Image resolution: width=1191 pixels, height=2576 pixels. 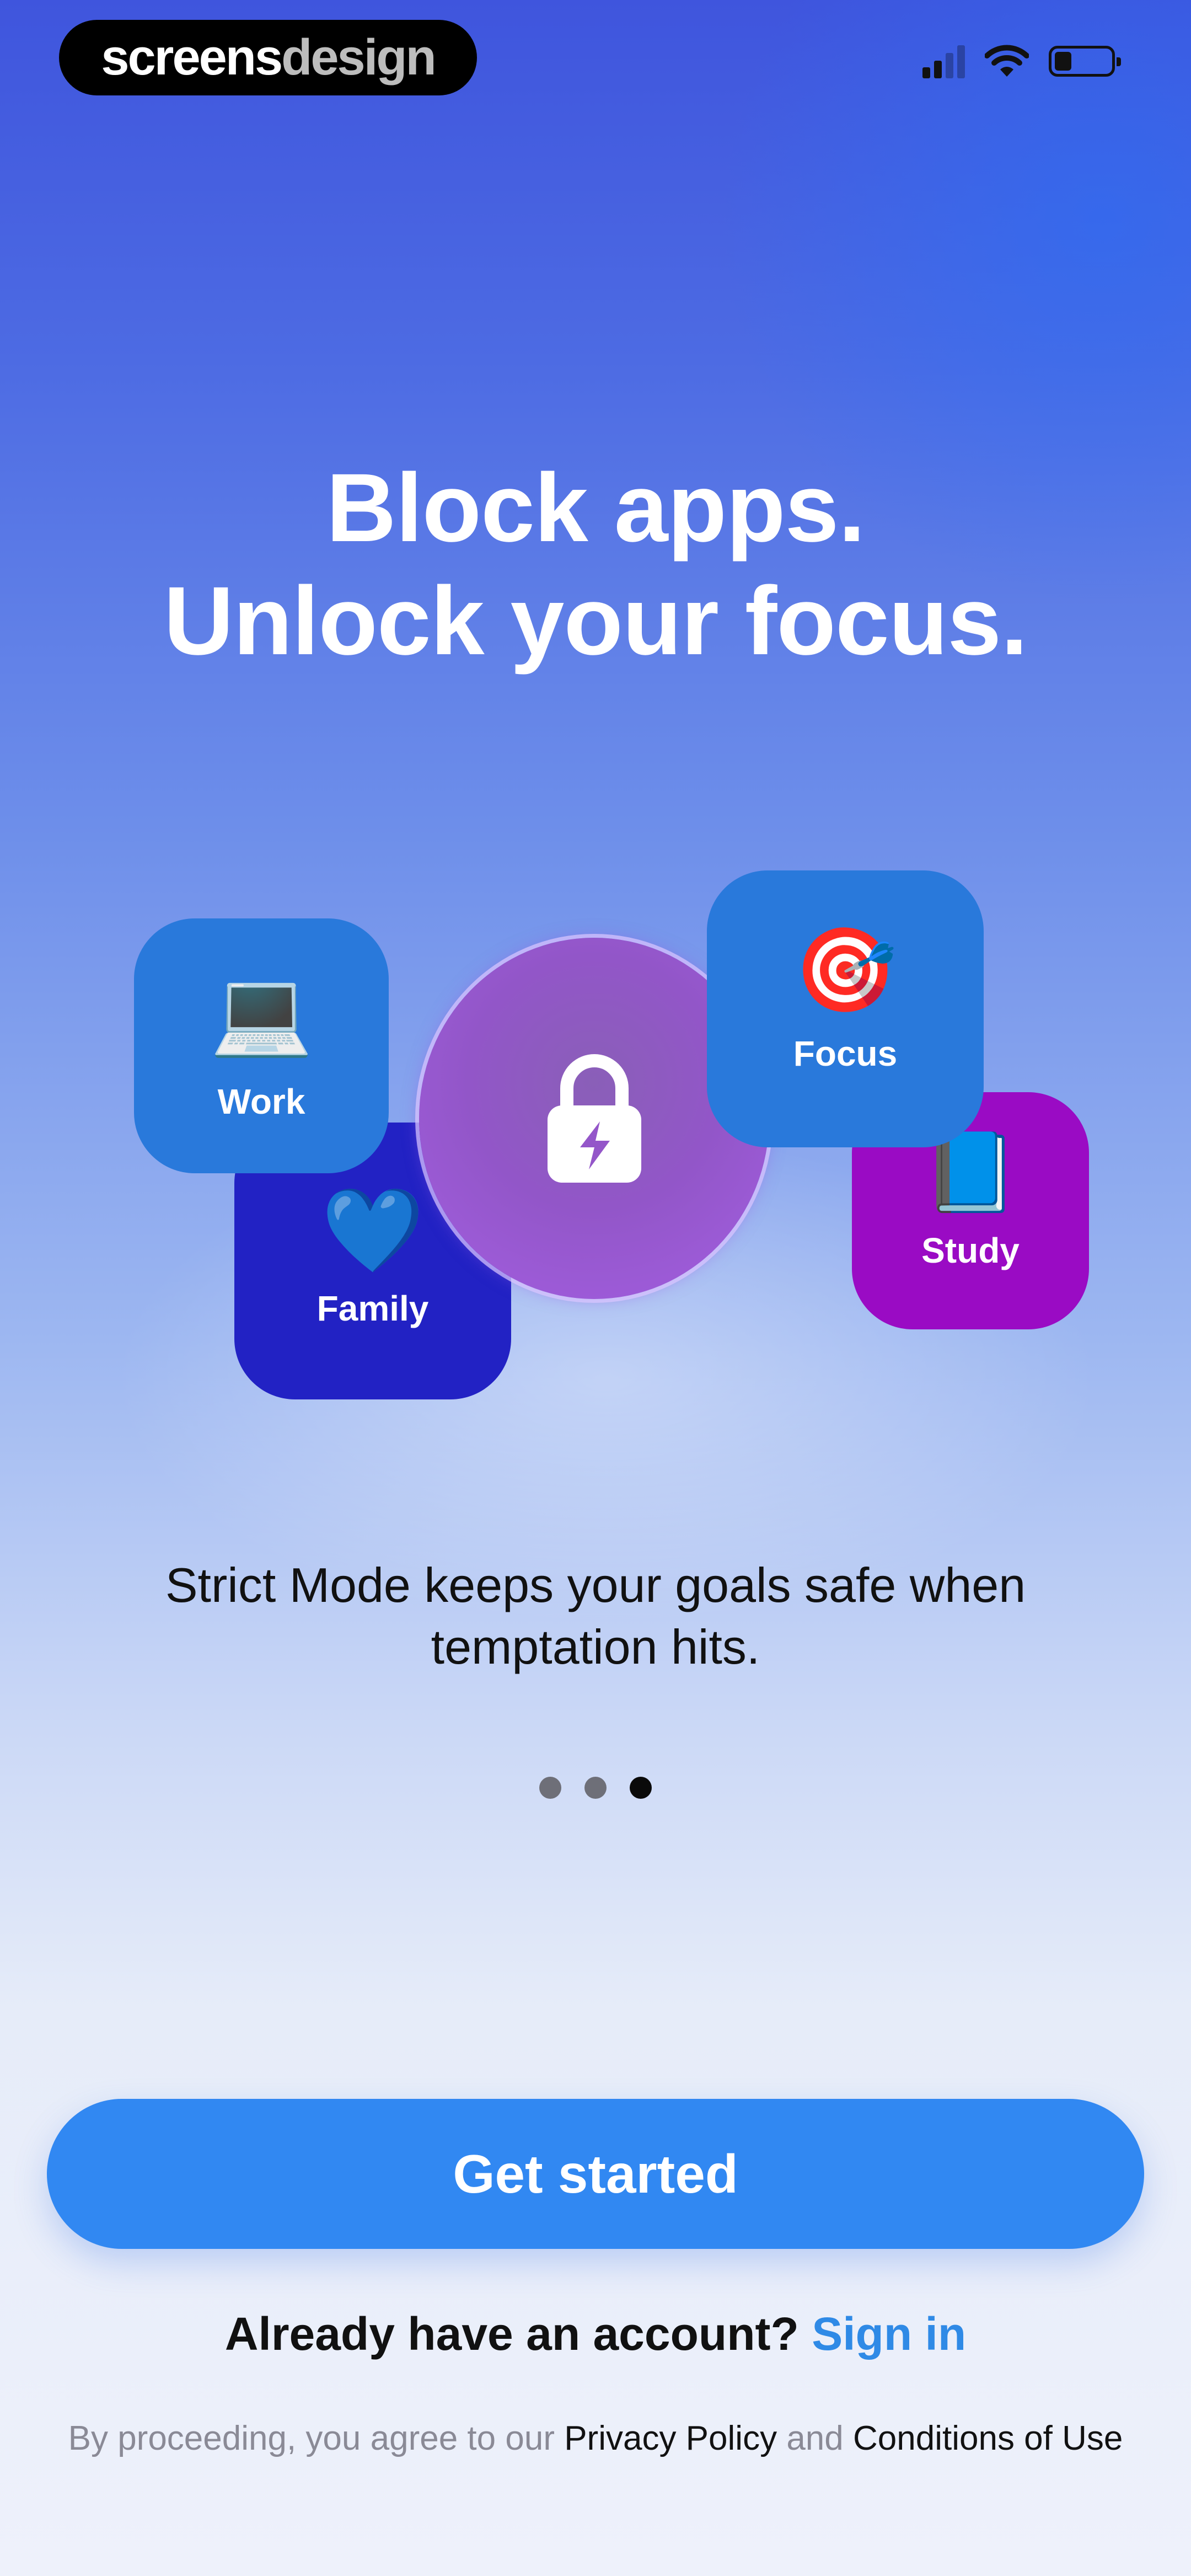 I want to click on category-tile-focus: 🎯 Focus, so click(x=845, y=1008).